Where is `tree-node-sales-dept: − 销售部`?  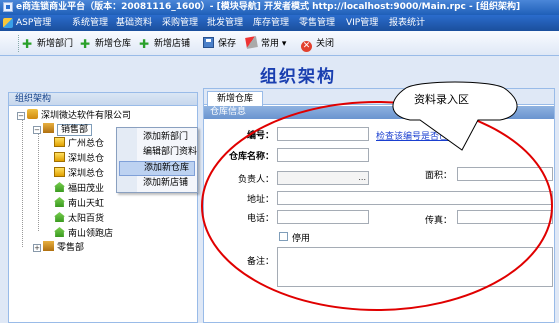
tree-node-sales-dept: − 销售部 is located at coordinates (63, 129).